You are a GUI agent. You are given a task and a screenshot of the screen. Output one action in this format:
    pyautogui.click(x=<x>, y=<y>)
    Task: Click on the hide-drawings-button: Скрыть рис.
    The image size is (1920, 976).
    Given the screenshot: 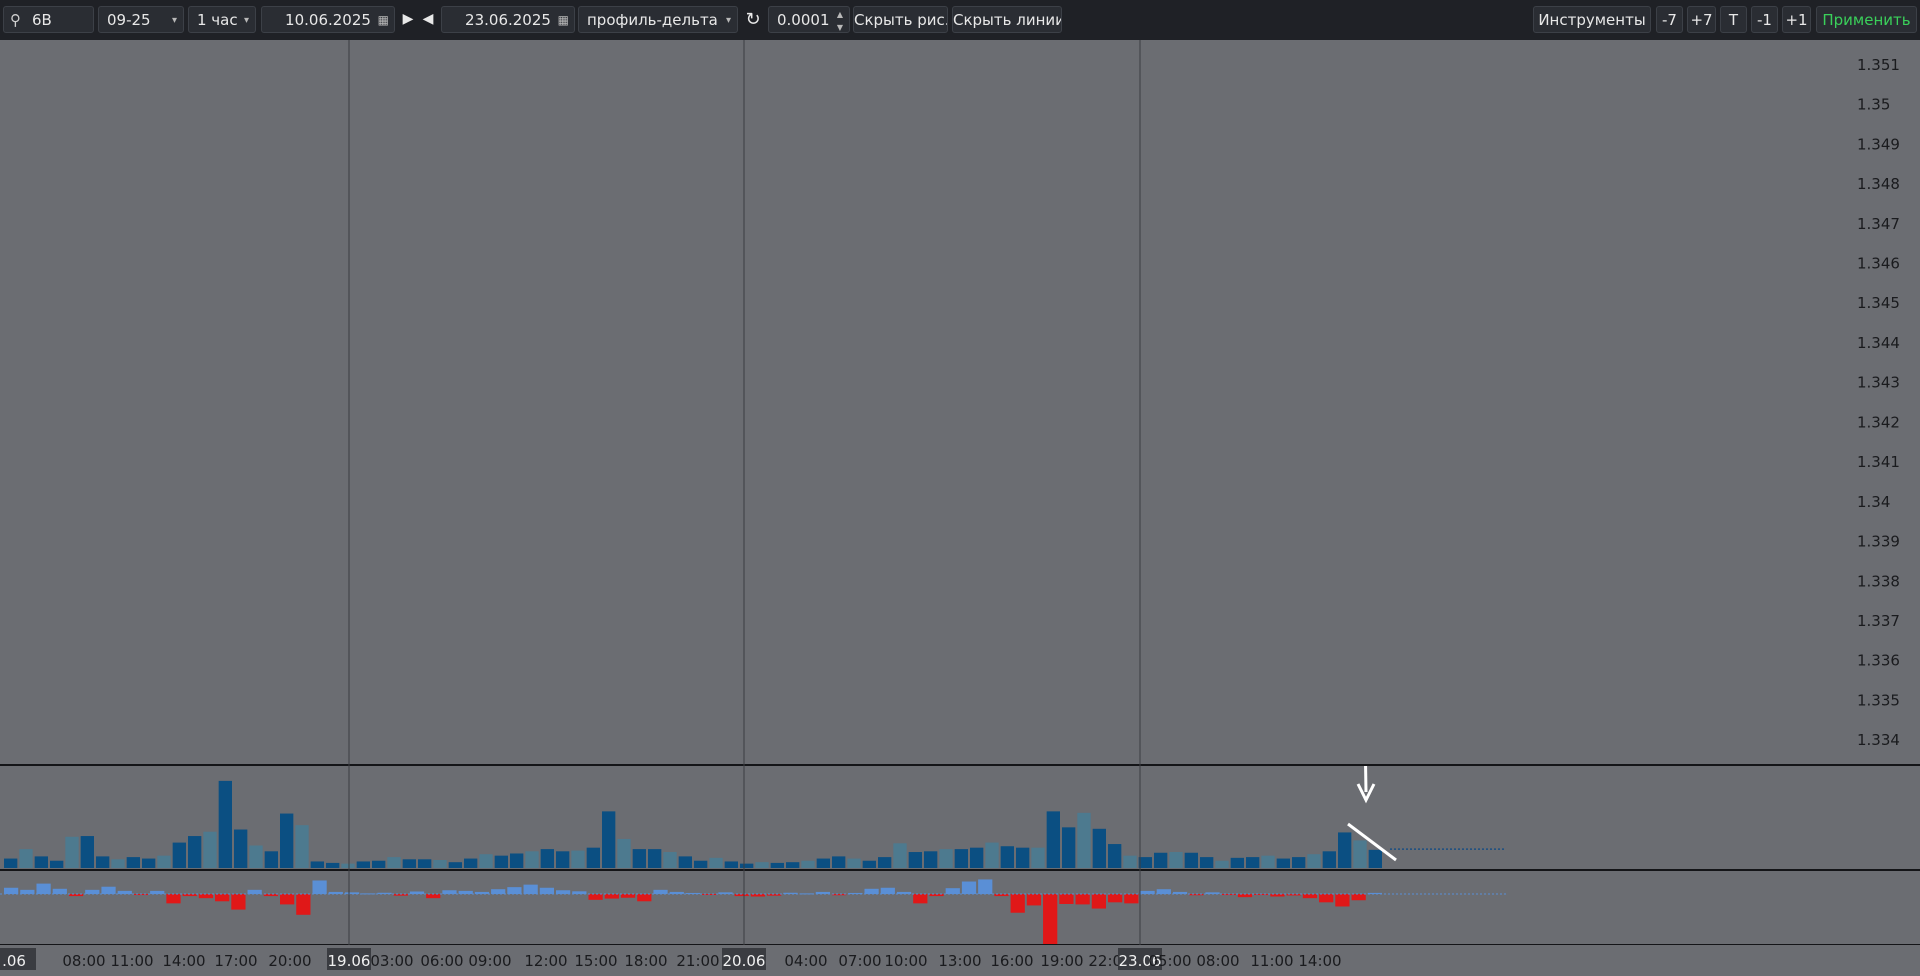 What is the action you would take?
    pyautogui.click(x=900, y=19)
    